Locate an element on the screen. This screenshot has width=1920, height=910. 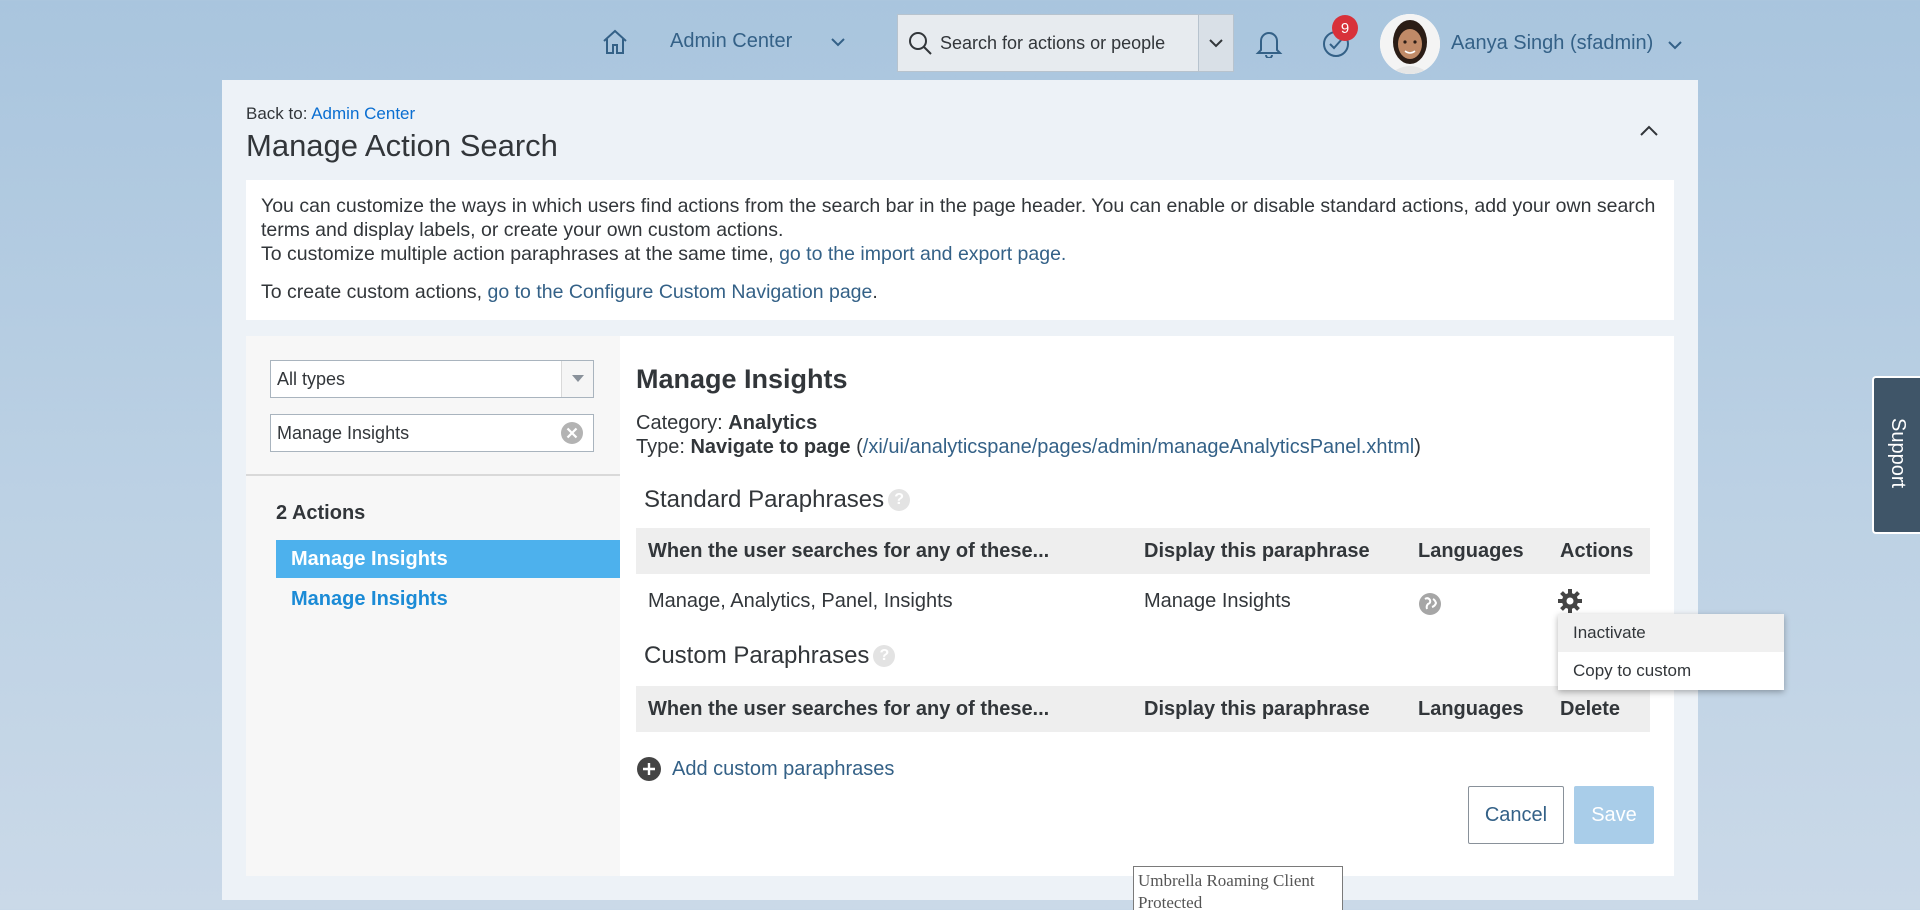
support-label: Support is located at coordinates (1898, 453).